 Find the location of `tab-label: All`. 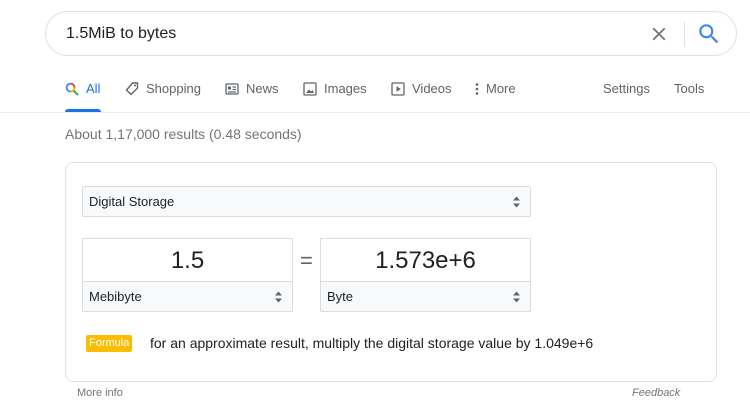

tab-label: All is located at coordinates (93, 88).